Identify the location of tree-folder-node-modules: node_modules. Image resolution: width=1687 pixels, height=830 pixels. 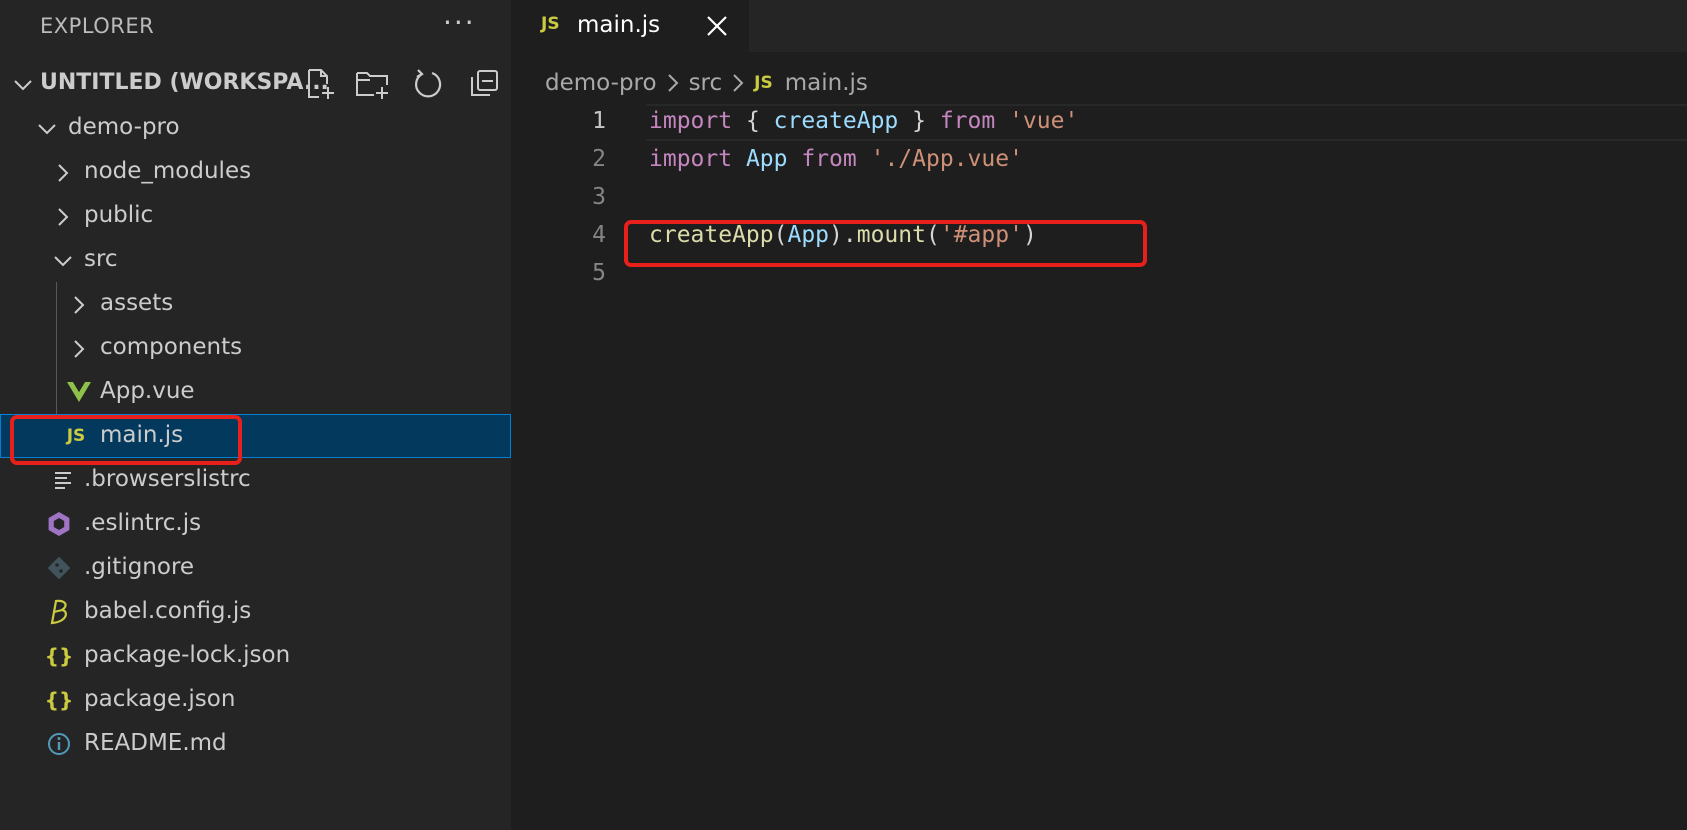
(255, 172).